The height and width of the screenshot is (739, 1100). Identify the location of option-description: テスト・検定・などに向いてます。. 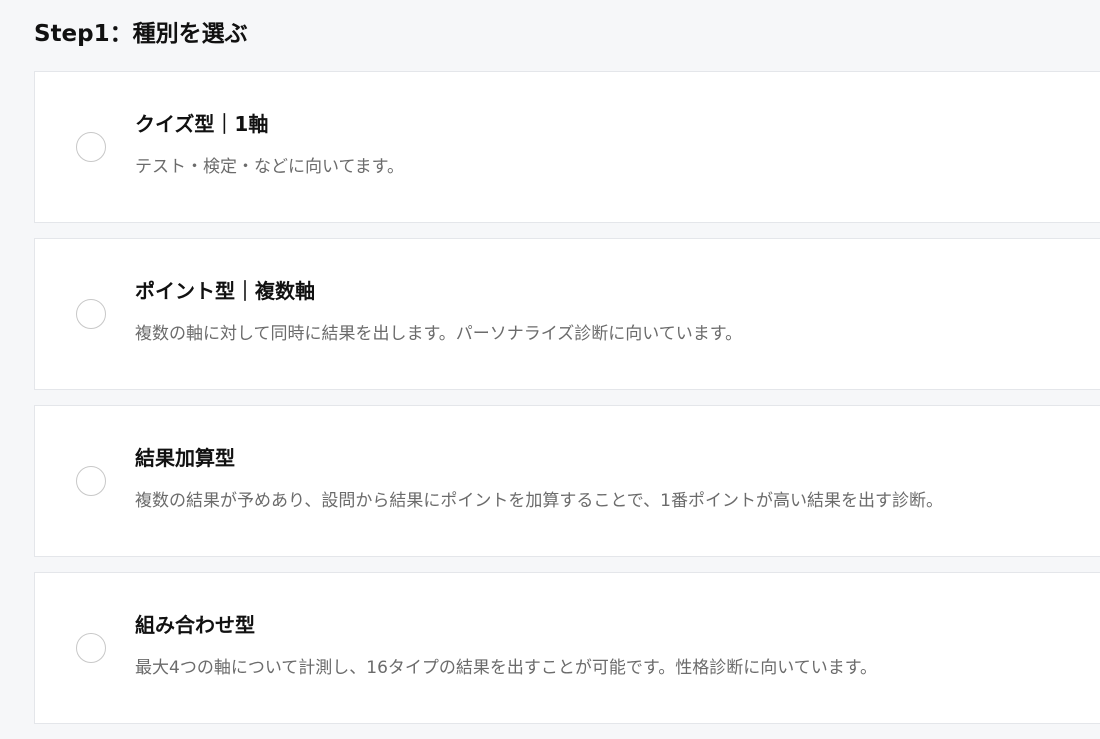
(269, 167).